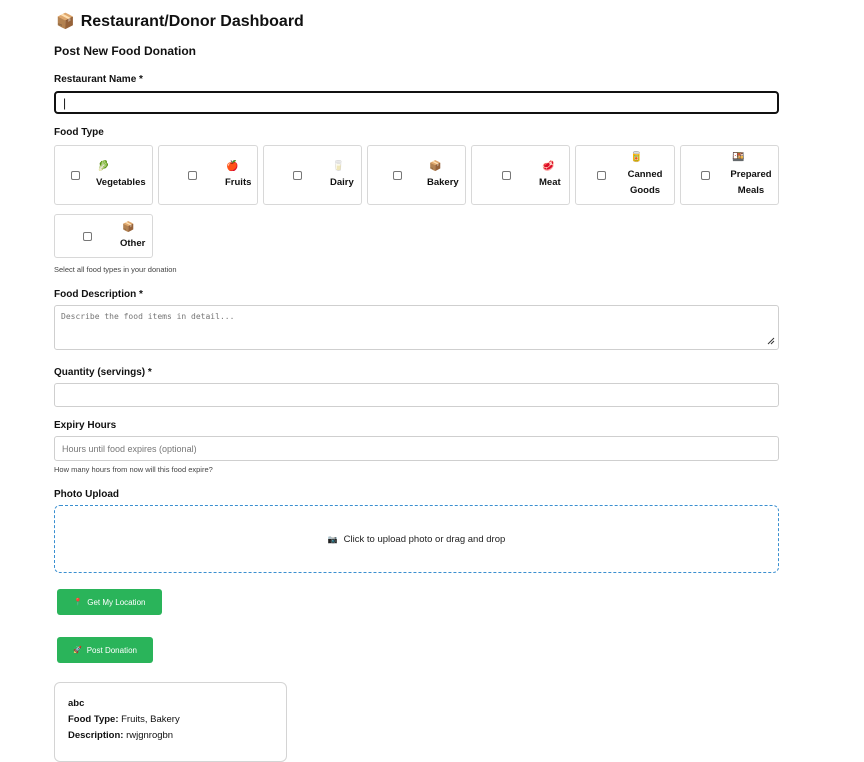  What do you see at coordinates (65, 21) in the screenshot?
I see `package-icon: 📦` at bounding box center [65, 21].